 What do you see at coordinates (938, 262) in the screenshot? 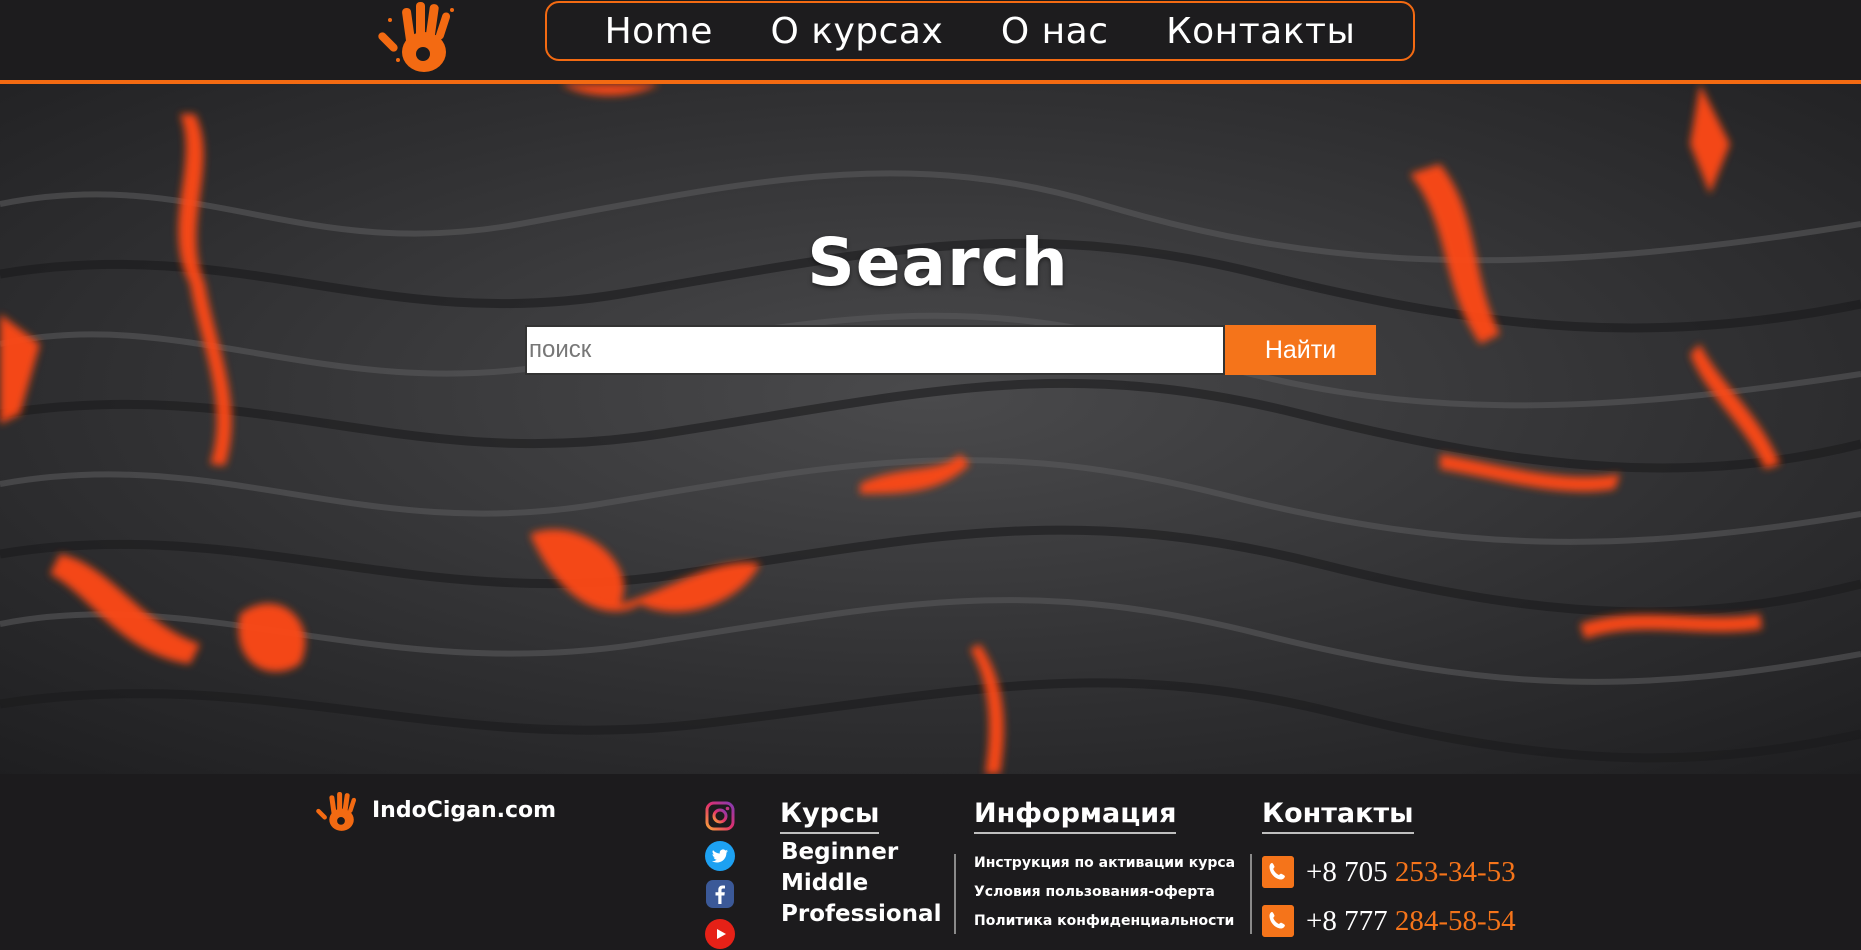
I see `search-title: Search` at bounding box center [938, 262].